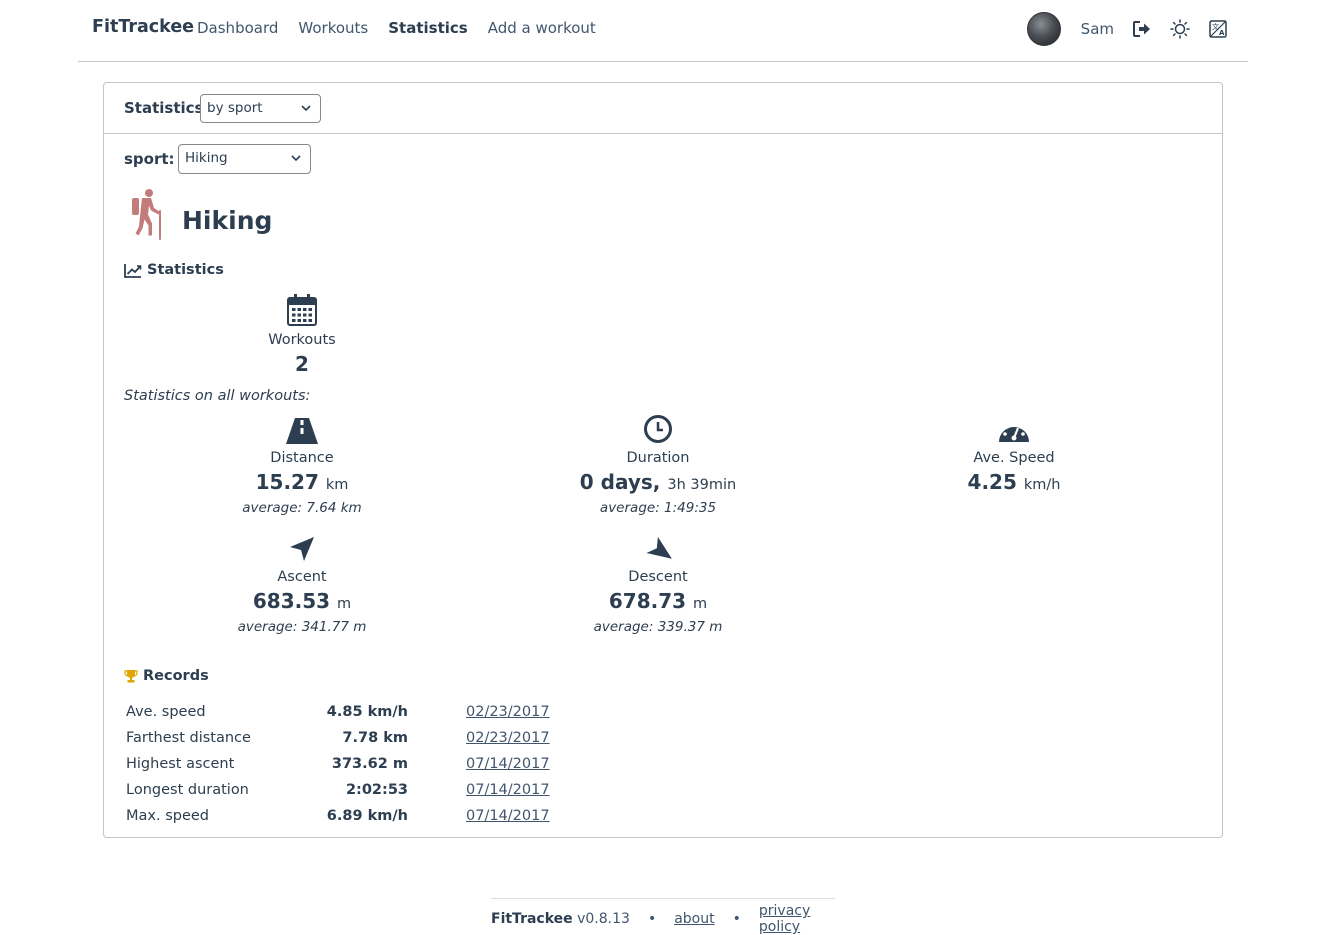 This screenshot has height=935, width=1322. Describe the element at coordinates (603, 919) in the screenshot. I see `footer-version: v0.8.13` at that location.